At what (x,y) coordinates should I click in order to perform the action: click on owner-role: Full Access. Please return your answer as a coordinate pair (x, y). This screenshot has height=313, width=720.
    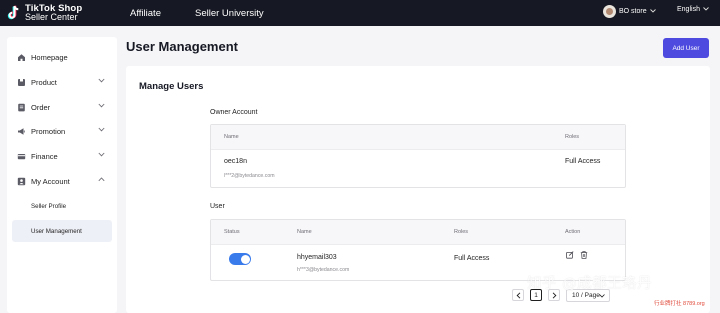
    Looking at the image, I should click on (583, 161).